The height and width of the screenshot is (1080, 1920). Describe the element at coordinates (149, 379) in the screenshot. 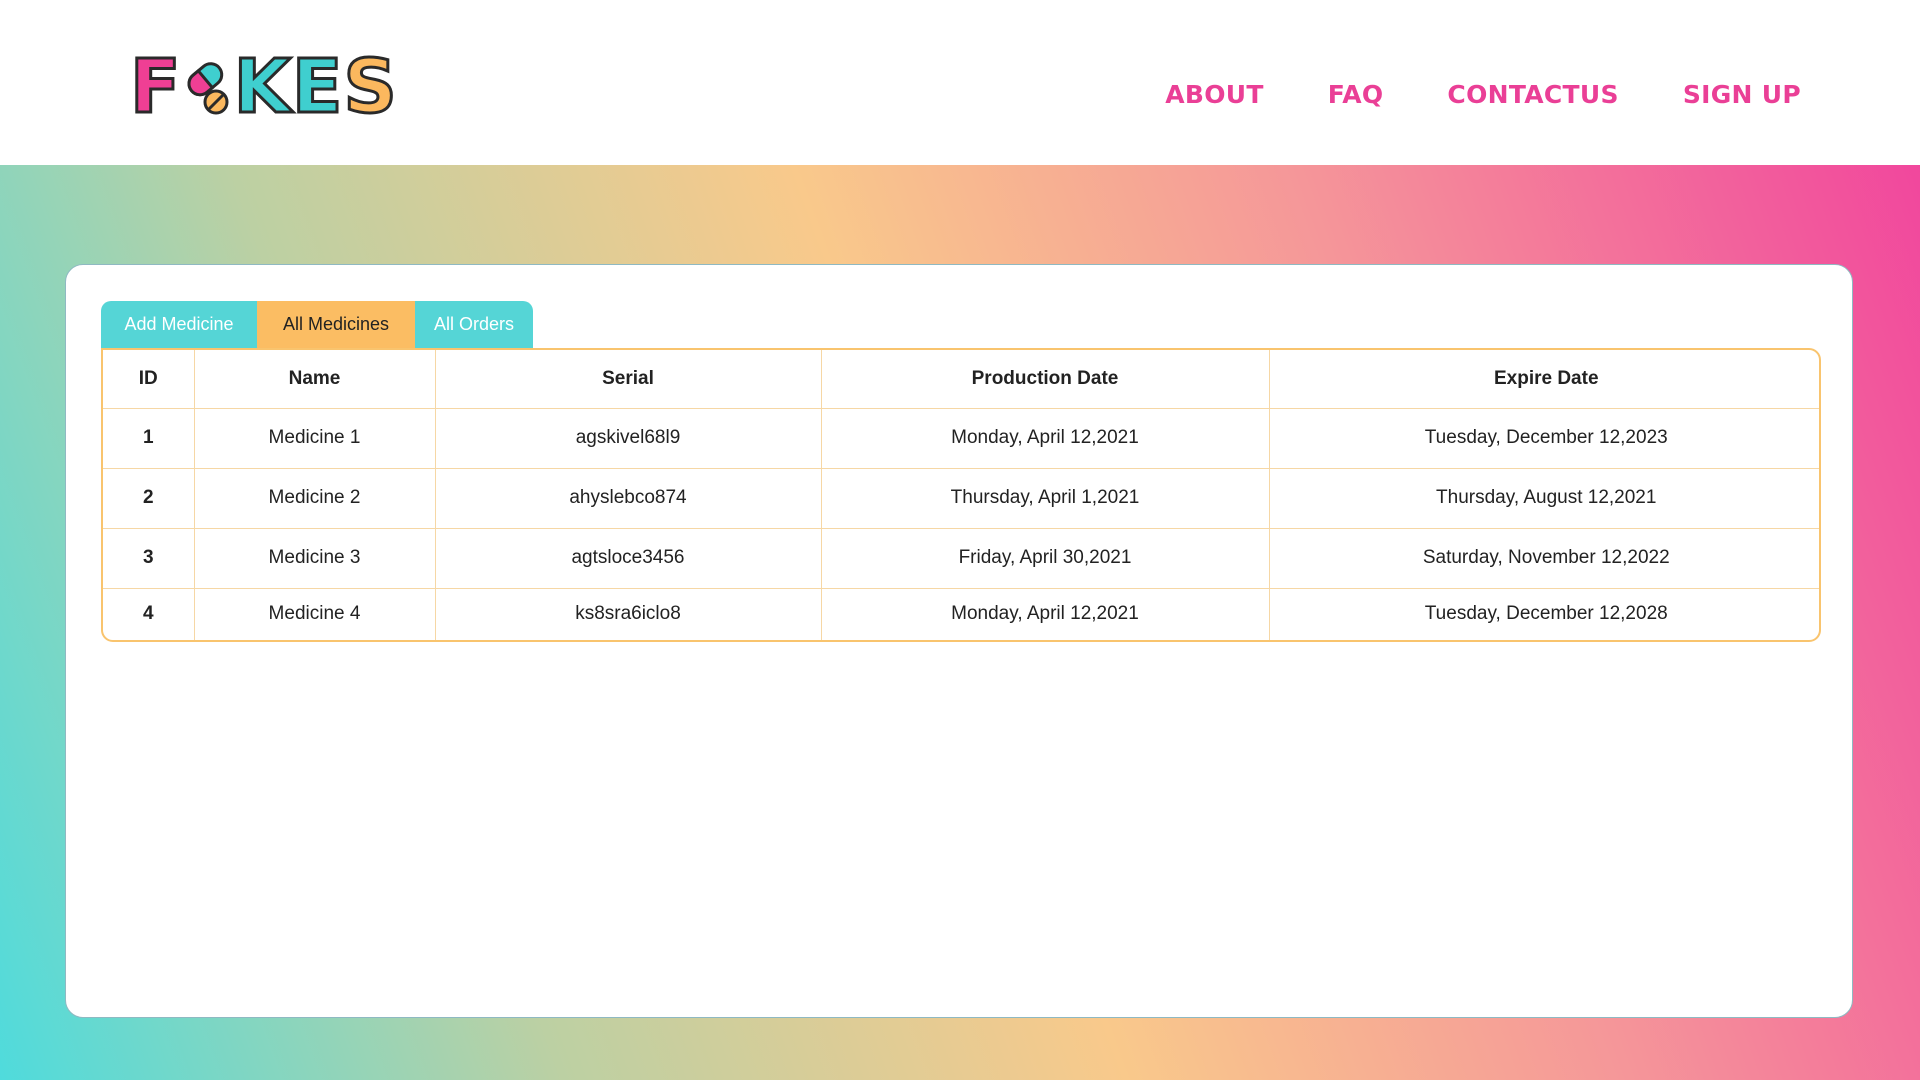

I see `header-id: ID` at that location.